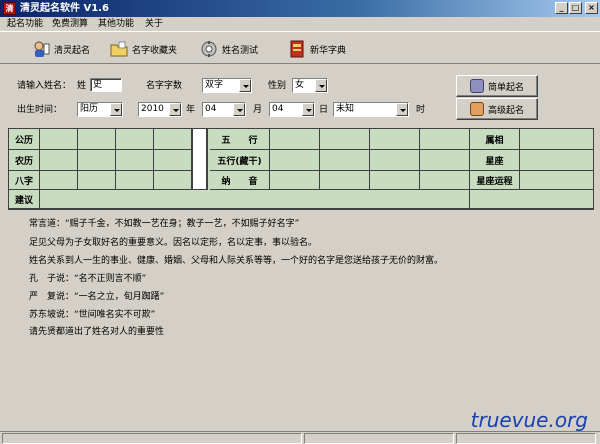 This screenshot has height=444, width=600. What do you see at coordinates (529, 420) in the screenshot?
I see `watermark: truevue.org` at bounding box center [529, 420].